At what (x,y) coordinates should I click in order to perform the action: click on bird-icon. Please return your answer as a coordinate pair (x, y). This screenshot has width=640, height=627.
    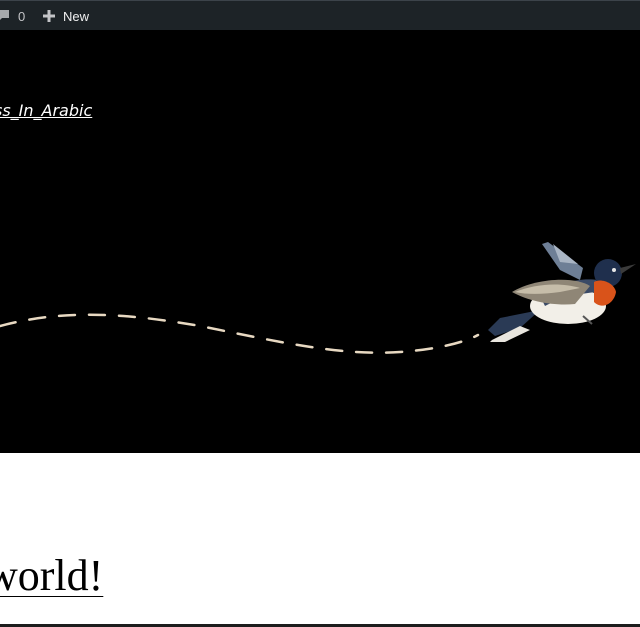
    Looking at the image, I should click on (562, 292).